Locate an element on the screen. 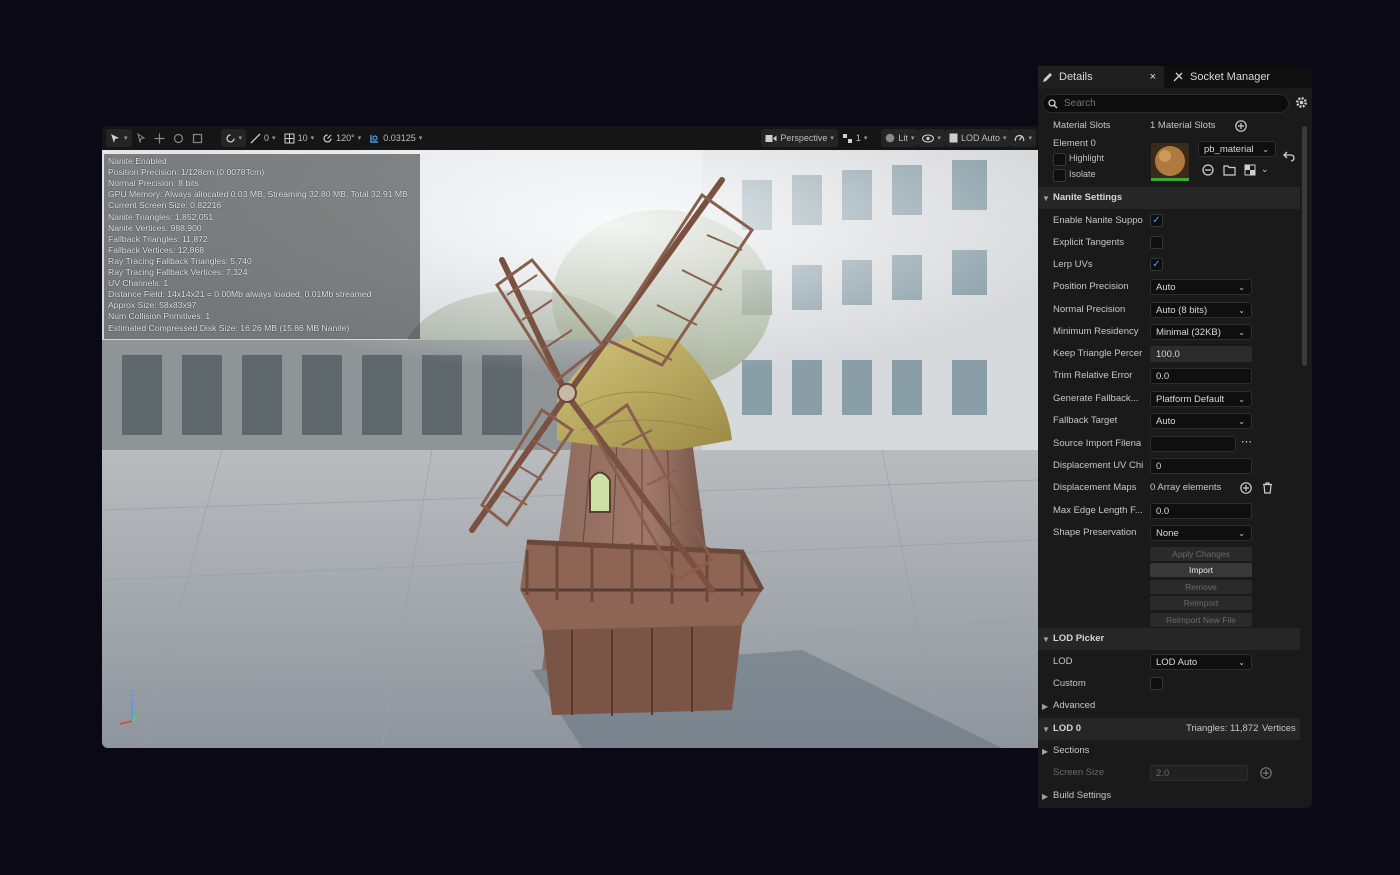 Image resolution: width=1400 pixels, height=875 pixels. use-selected-icon is located at coordinates (1208, 170).